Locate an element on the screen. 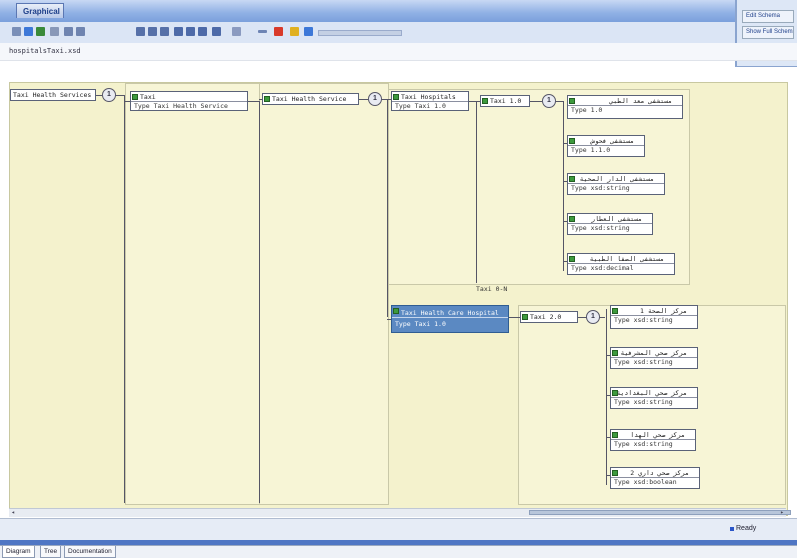 The height and width of the screenshot is (558, 797). scroll-right-icon: ▸ is located at coordinates (782, 513).